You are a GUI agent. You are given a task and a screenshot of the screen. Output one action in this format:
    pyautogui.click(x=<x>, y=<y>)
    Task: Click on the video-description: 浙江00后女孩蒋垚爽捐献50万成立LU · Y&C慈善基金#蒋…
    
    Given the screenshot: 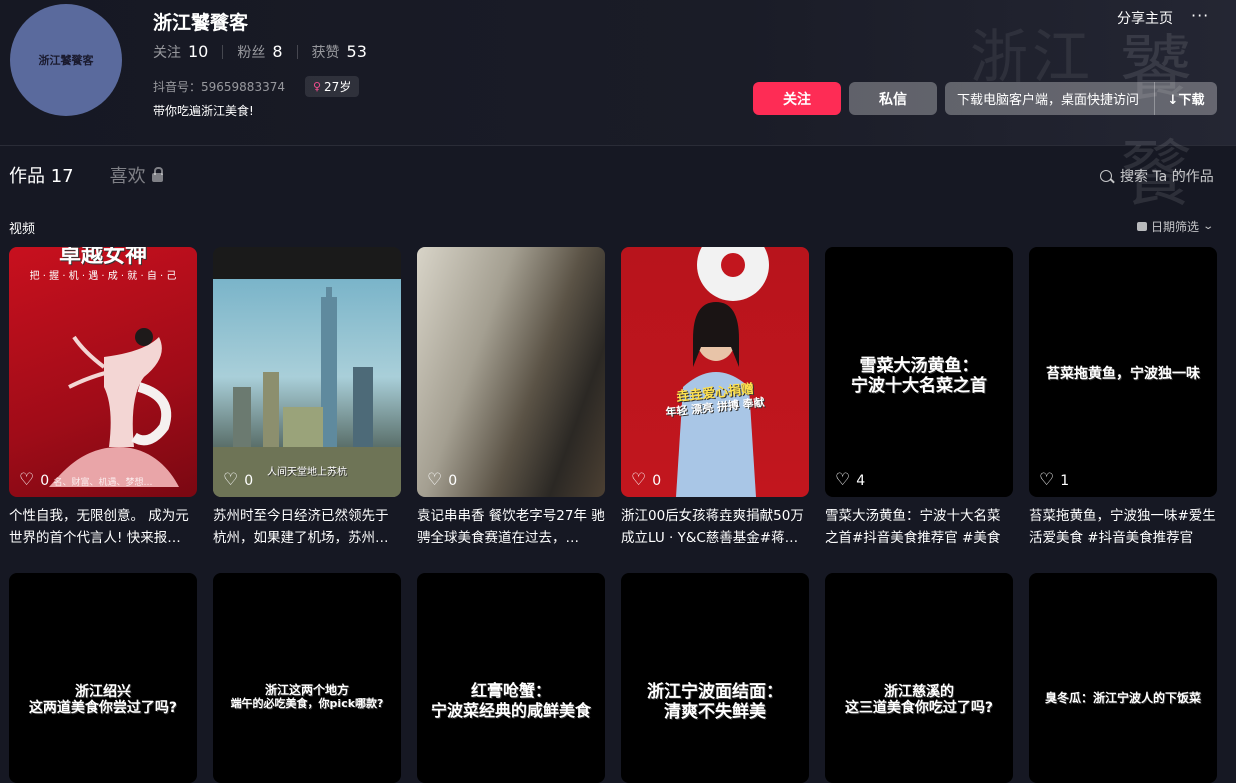 What is the action you would take?
    pyautogui.click(x=715, y=527)
    